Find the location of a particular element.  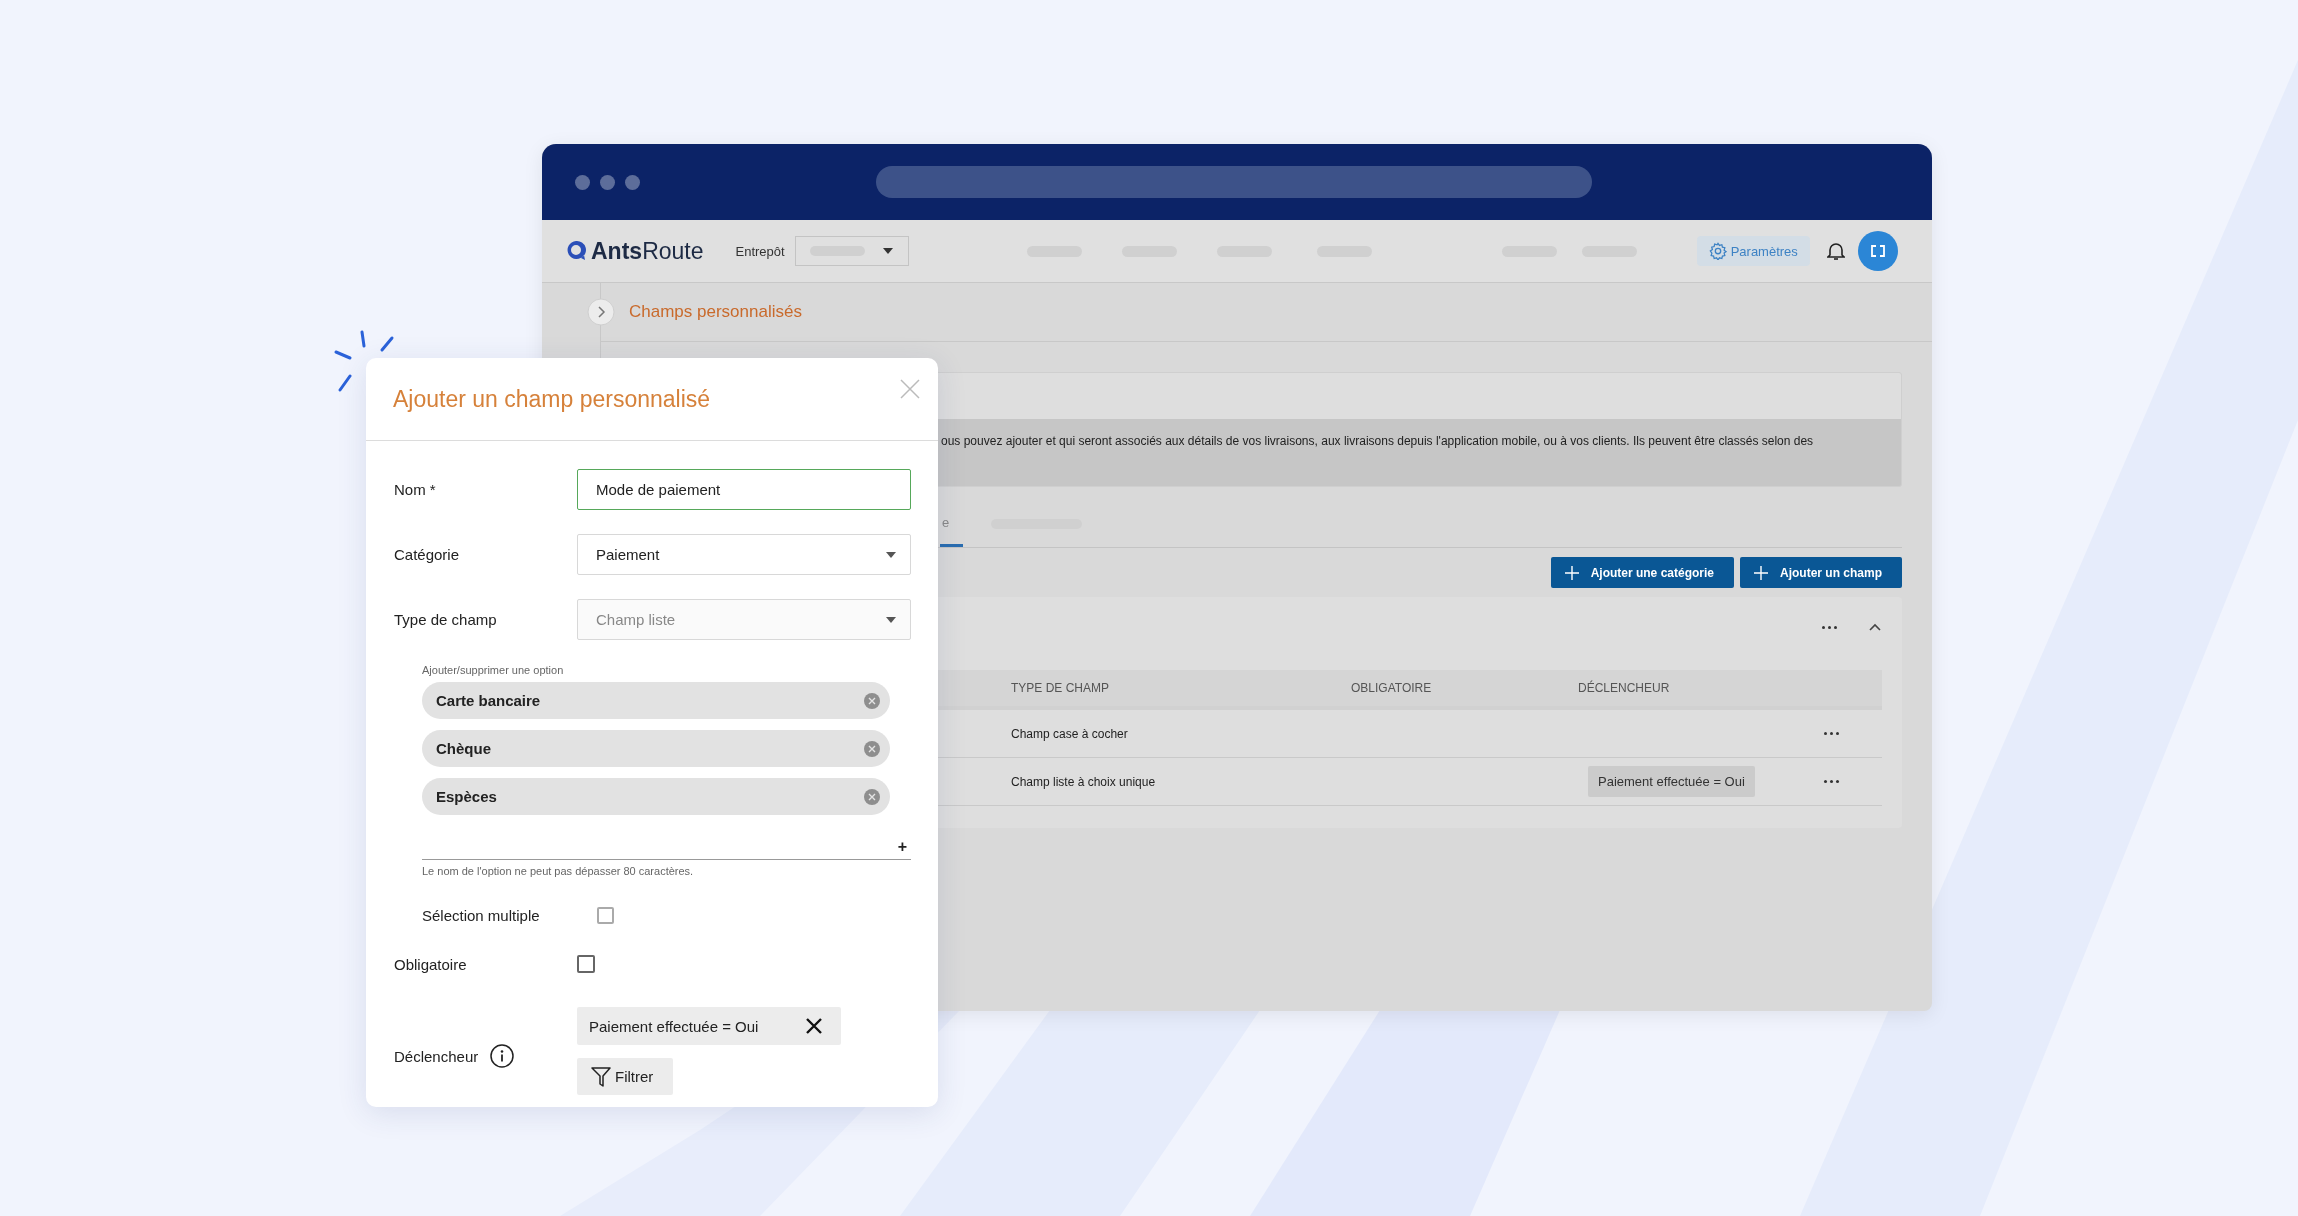

remove-icon is located at coordinates (814, 1026).